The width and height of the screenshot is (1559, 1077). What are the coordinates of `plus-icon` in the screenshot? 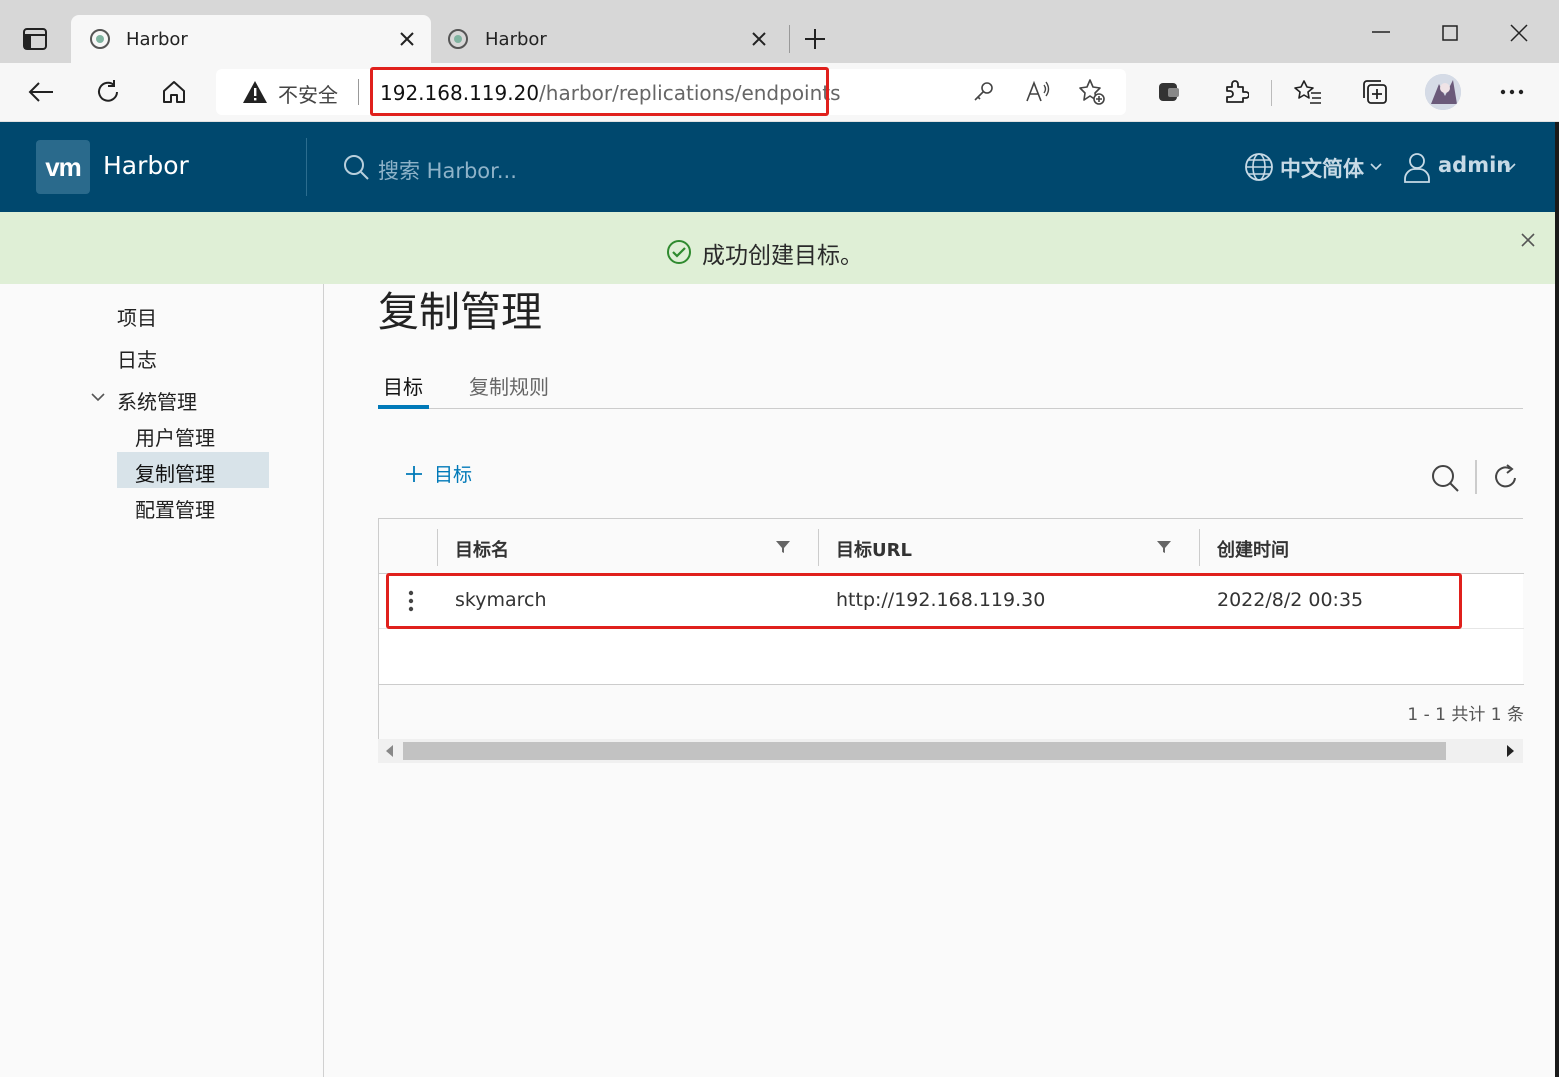 It's located at (414, 474).